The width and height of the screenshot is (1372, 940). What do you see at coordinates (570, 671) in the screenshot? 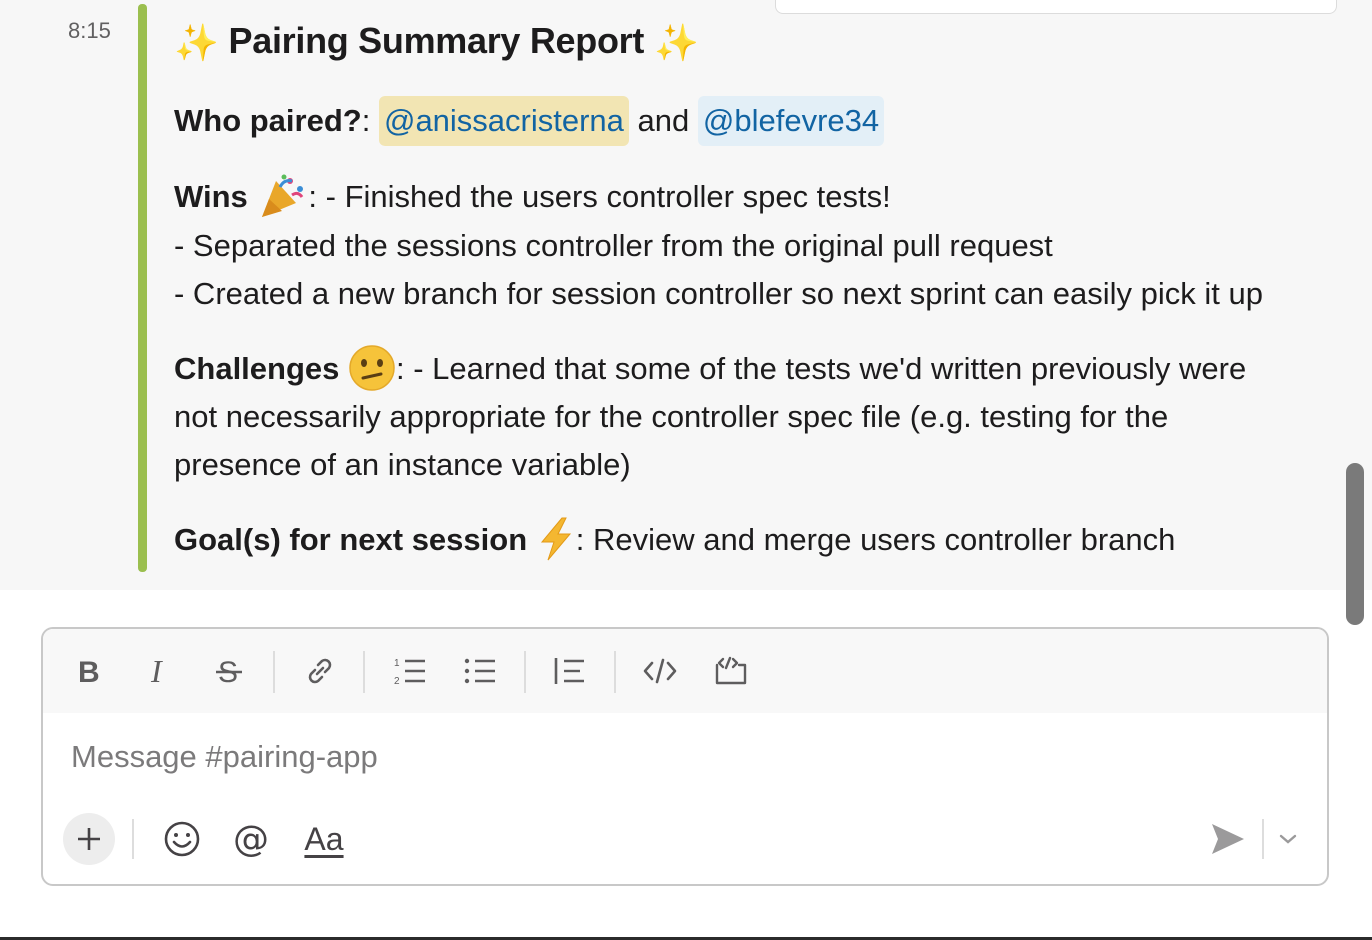
I see `blockquote-icon` at bounding box center [570, 671].